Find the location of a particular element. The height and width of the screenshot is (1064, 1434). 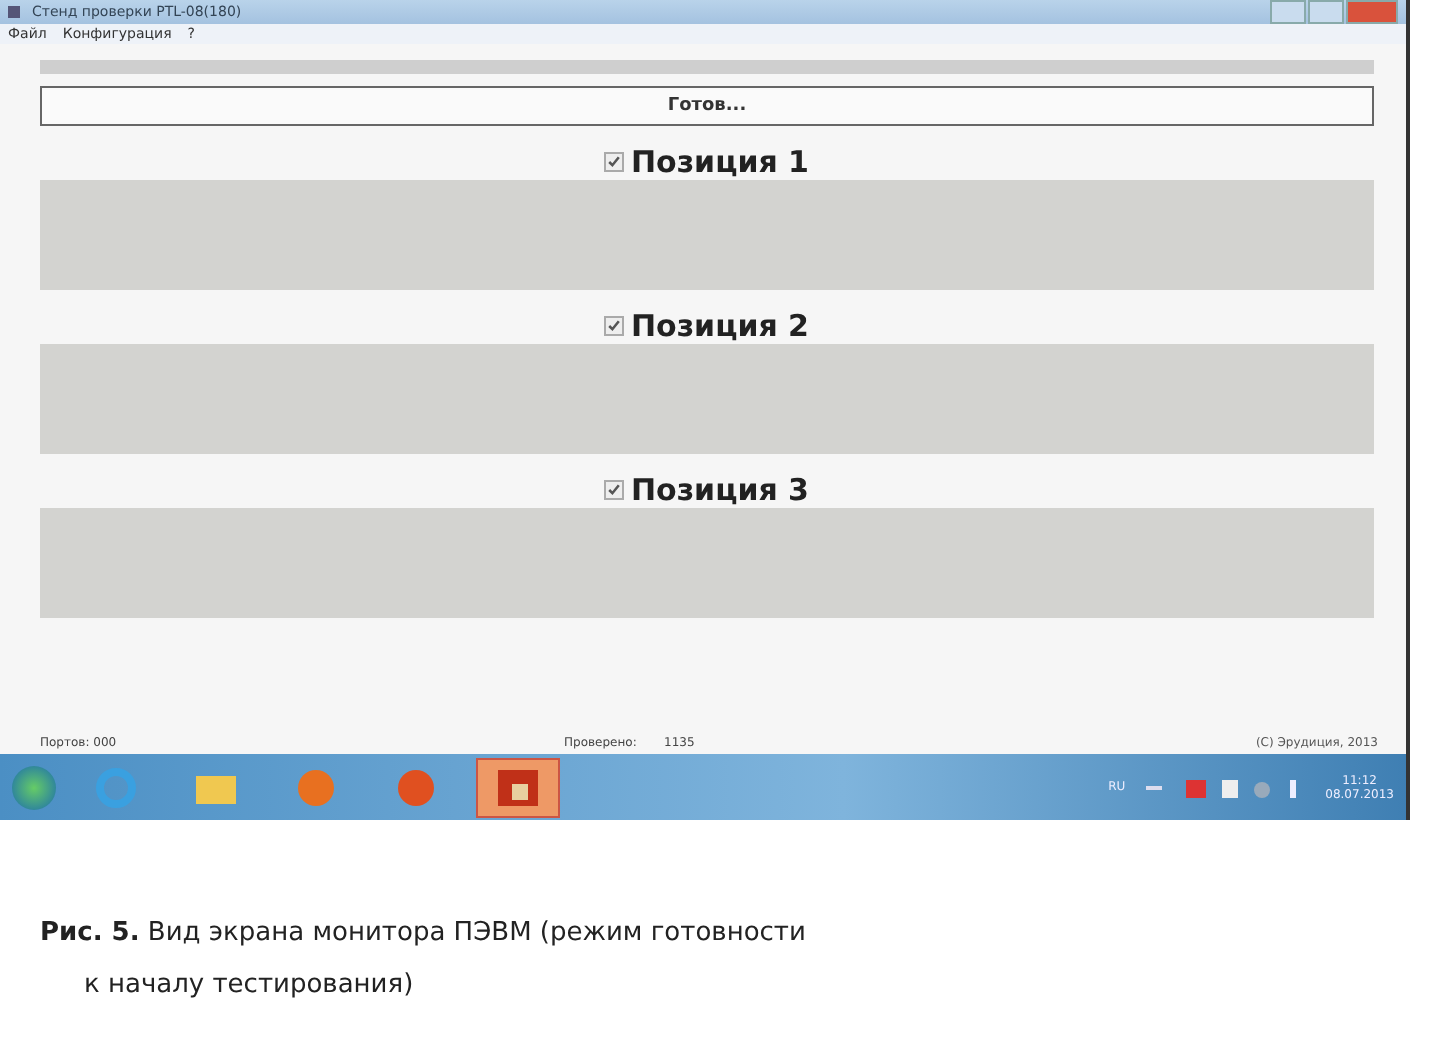

figure-caption: Рис. 5. Вид экрана монитора ПЭВМ (режим готовности is located at coordinates (424, 934).